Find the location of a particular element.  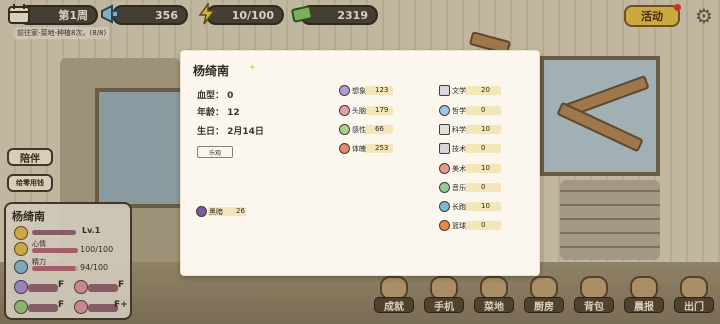

skill-label: 美术 is located at coordinates (459, 169).